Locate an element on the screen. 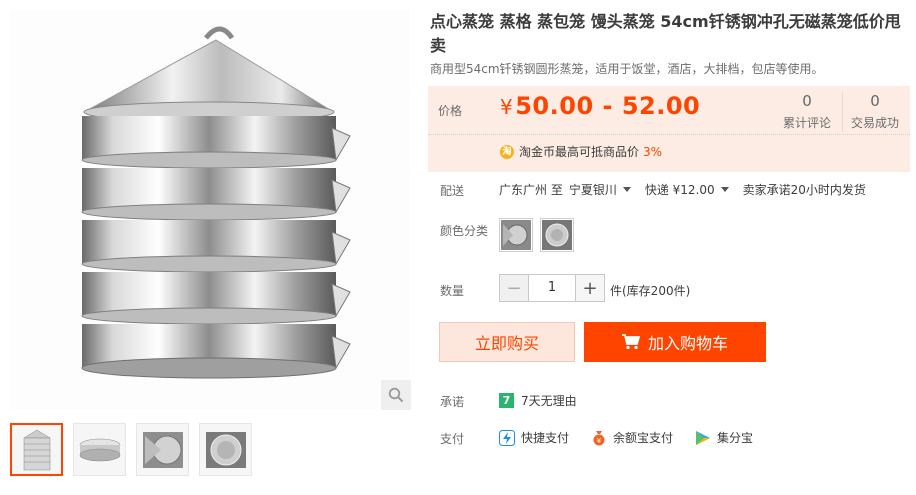 The image size is (916, 495). buy-now-button: 立即购买 is located at coordinates (507, 342).